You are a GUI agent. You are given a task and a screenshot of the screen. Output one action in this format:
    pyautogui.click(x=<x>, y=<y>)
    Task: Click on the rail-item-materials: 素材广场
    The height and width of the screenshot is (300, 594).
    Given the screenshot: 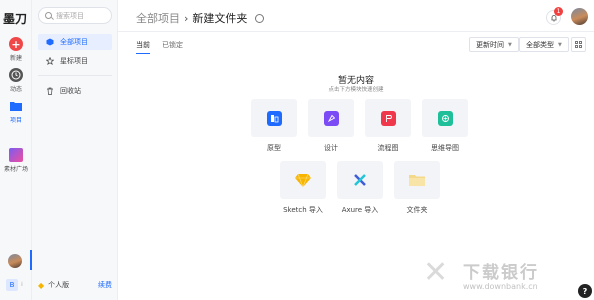 What is the action you would take?
    pyautogui.click(x=16, y=160)
    